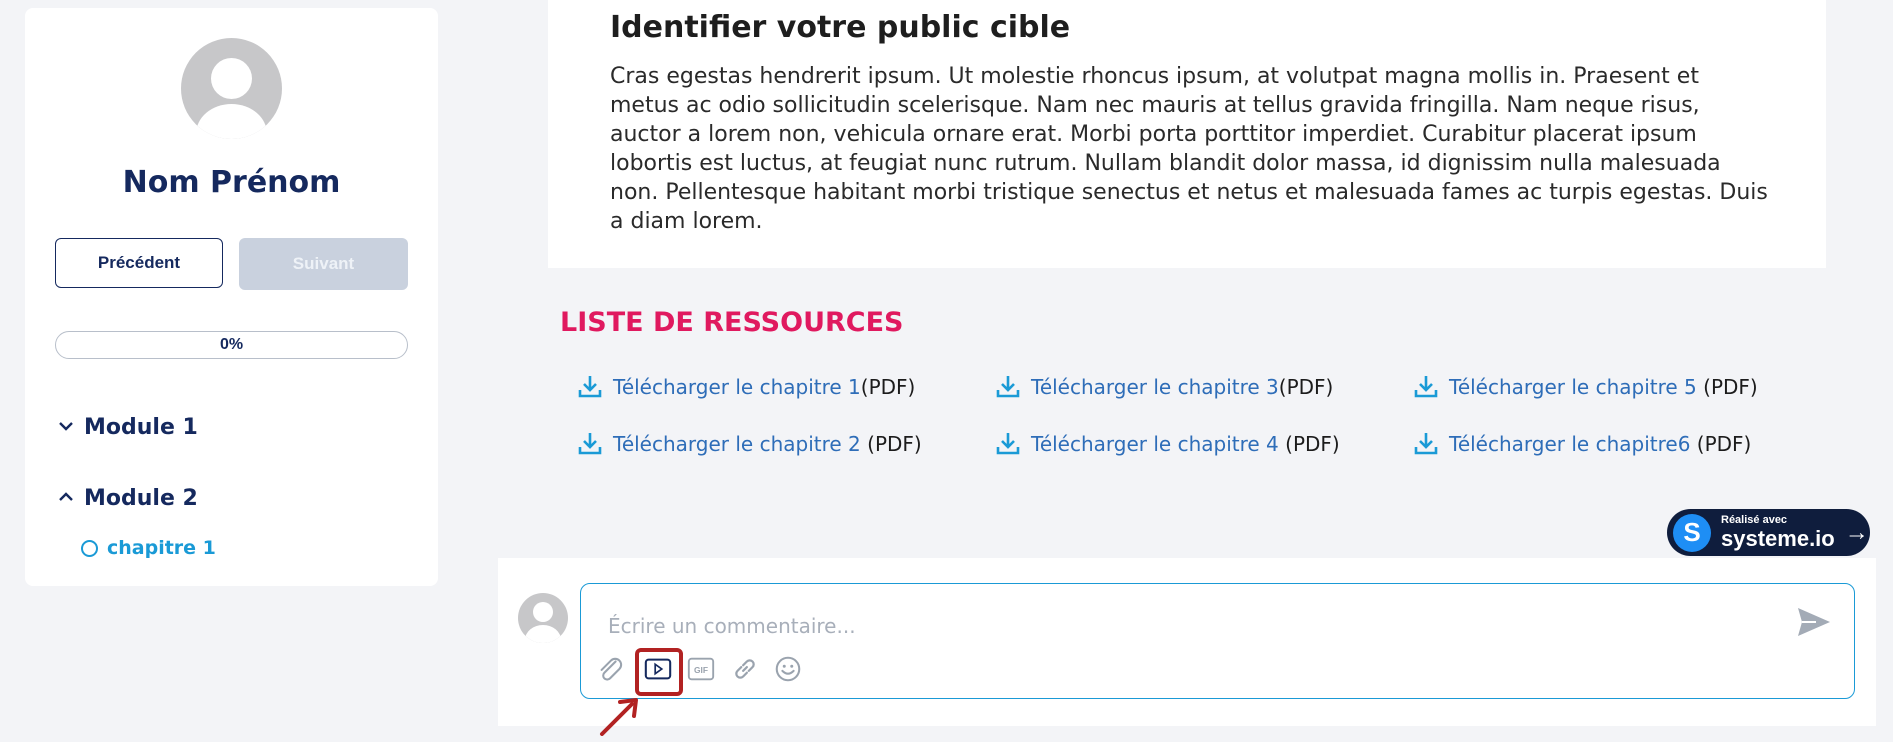 The image size is (1893, 742). What do you see at coordinates (737, 387) in the screenshot?
I see `resource-link: Télécharger le chapitre 1` at bounding box center [737, 387].